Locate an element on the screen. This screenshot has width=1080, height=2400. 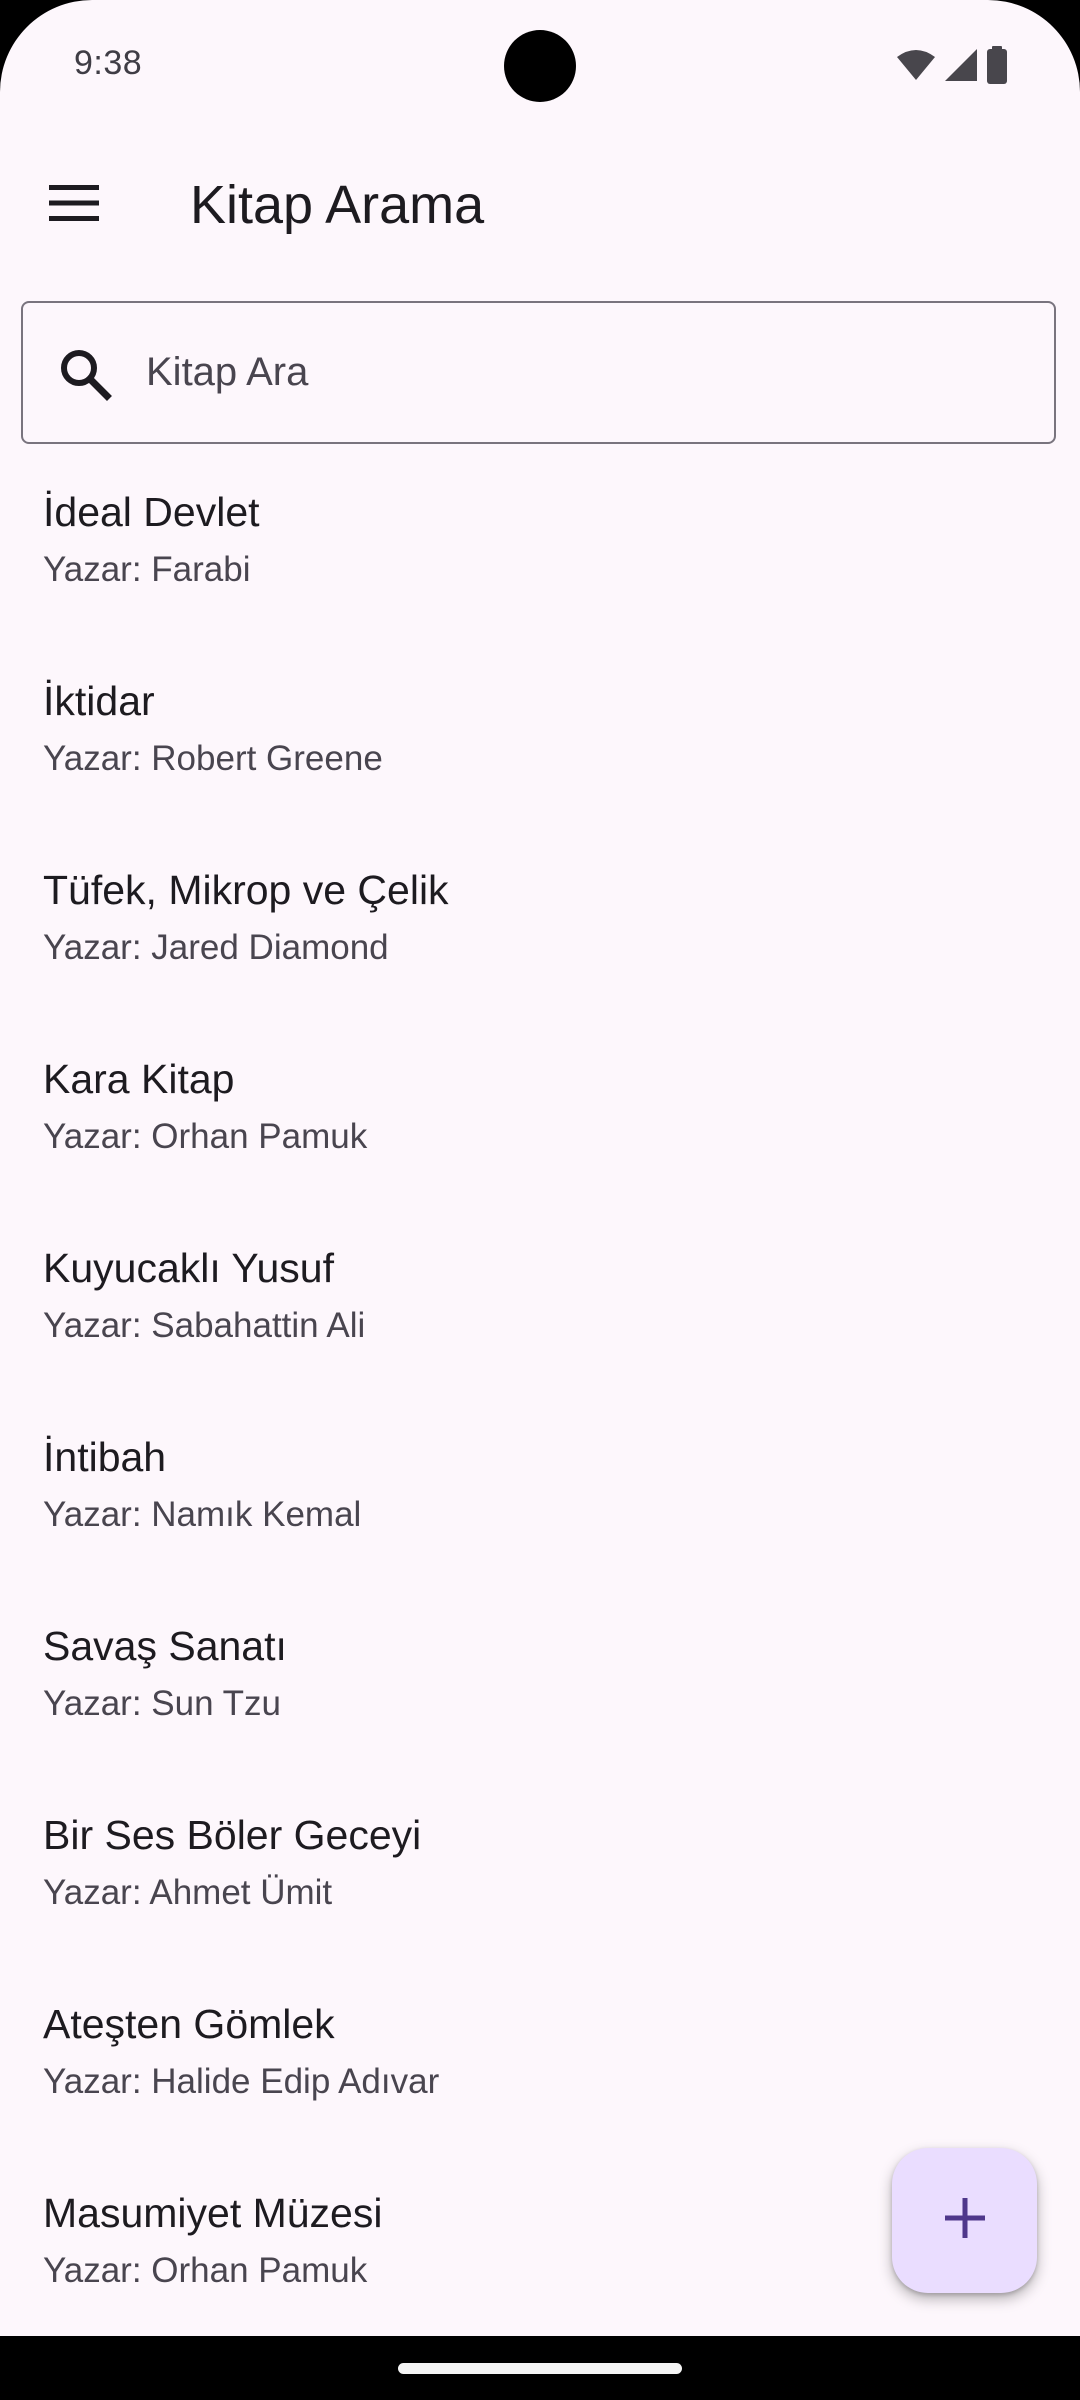
book-author: Yazar: Sabahattin Ali is located at coordinates (204, 1325).